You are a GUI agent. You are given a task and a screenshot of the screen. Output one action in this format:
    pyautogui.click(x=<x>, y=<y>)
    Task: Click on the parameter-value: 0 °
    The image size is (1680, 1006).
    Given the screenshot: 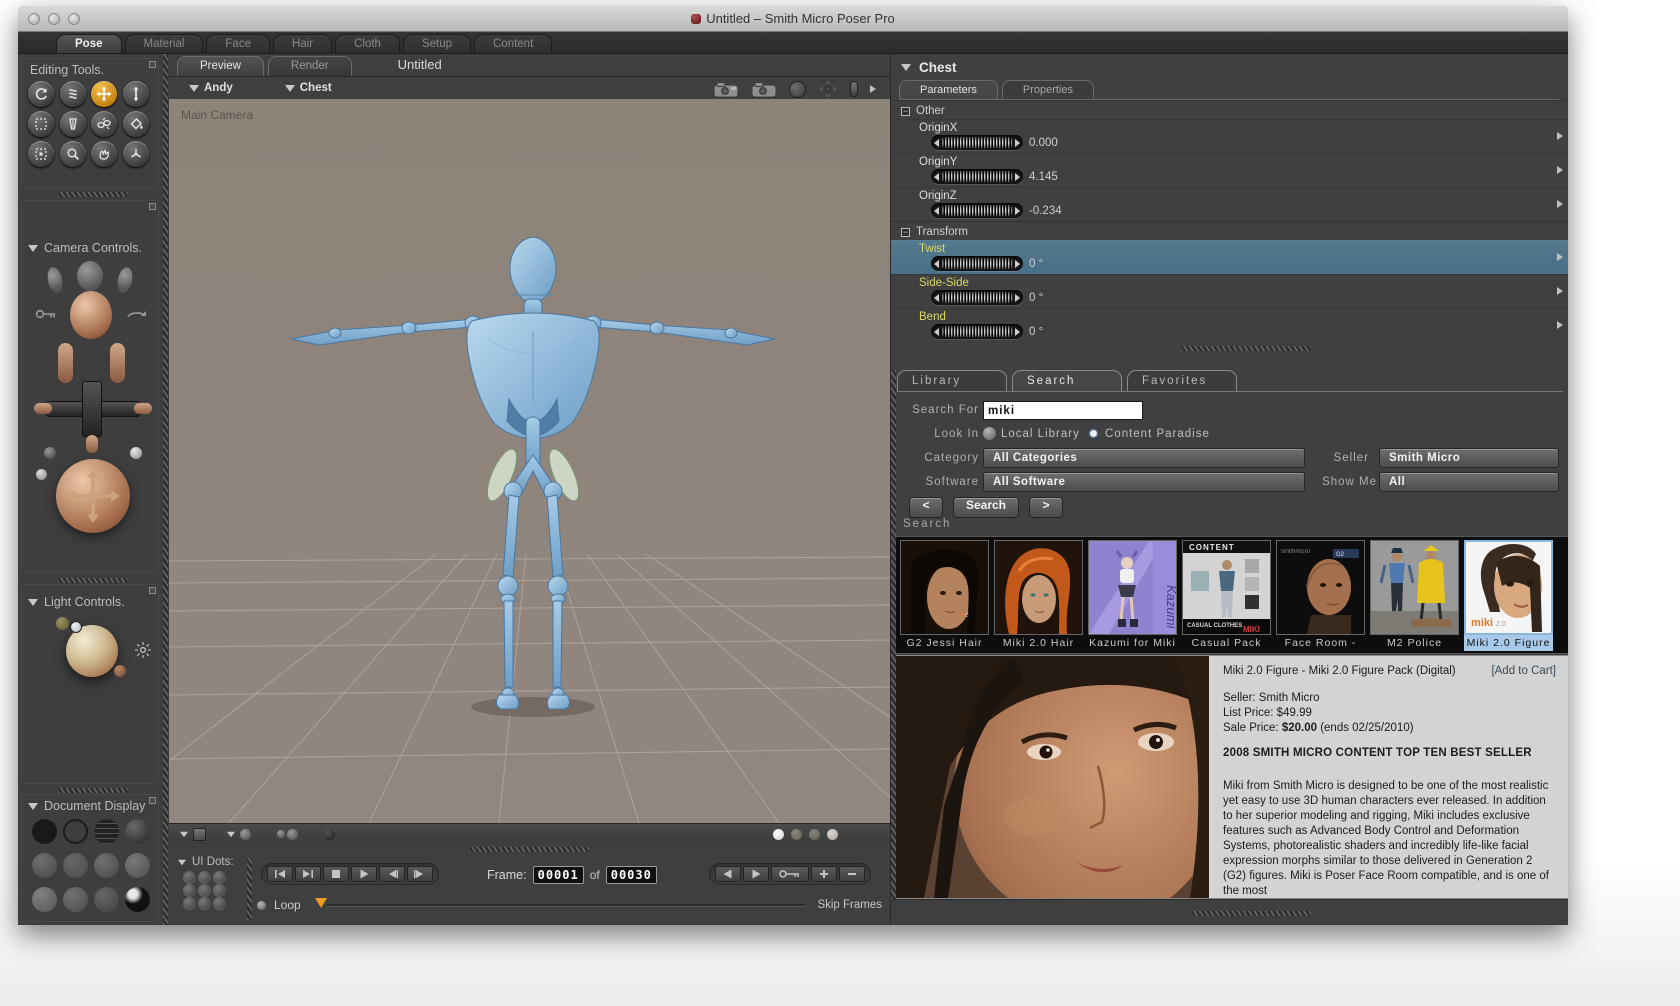 What is the action you would take?
    pyautogui.click(x=1036, y=298)
    